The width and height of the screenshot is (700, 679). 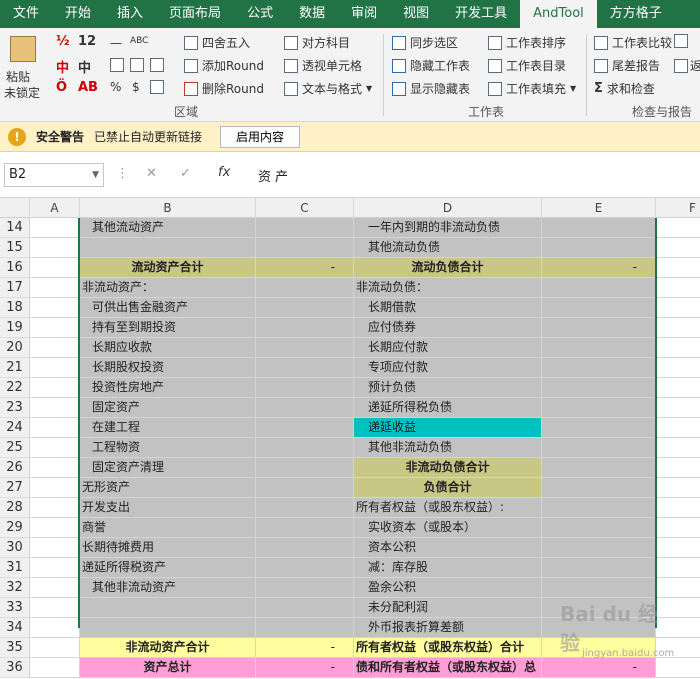 What do you see at coordinates (317, 42) in the screenshot?
I see `compare-account-button: 对方科目` at bounding box center [317, 42].